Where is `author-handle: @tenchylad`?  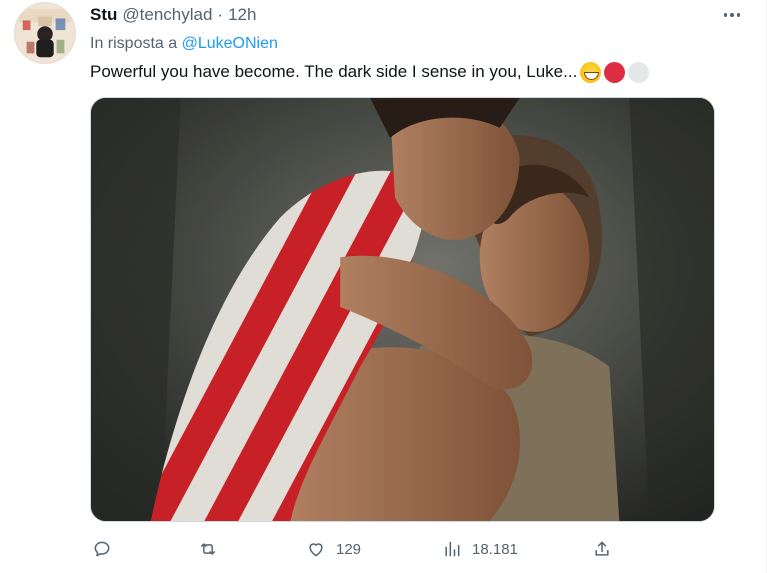
author-handle: @tenchylad is located at coordinates (167, 15).